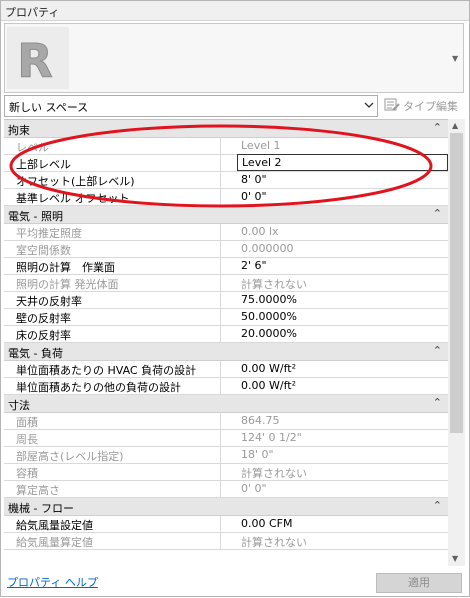 This screenshot has width=470, height=598. What do you see at coordinates (261, 145) in the screenshot?
I see `property-value: Level 1` at bounding box center [261, 145].